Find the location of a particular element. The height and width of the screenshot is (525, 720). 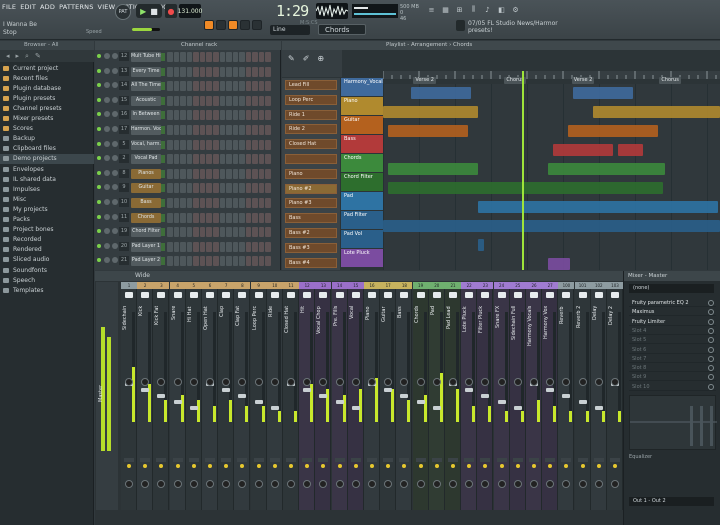

mixer-strip: 7 Clap is located at coordinates (226, 396).